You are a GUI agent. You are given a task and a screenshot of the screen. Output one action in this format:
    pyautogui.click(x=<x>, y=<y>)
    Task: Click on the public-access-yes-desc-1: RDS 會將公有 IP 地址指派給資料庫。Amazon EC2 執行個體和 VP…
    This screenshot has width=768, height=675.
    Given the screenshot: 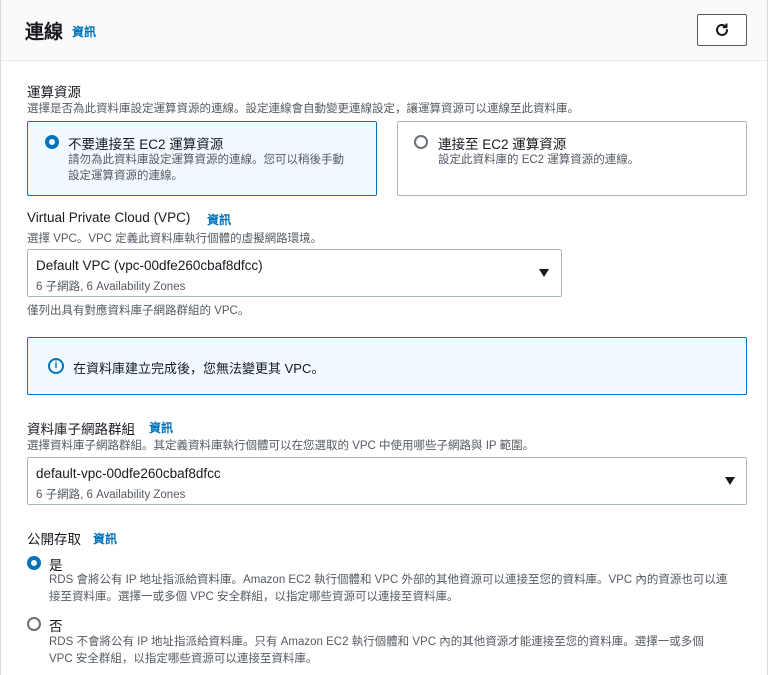 What is the action you would take?
    pyautogui.click(x=388, y=580)
    